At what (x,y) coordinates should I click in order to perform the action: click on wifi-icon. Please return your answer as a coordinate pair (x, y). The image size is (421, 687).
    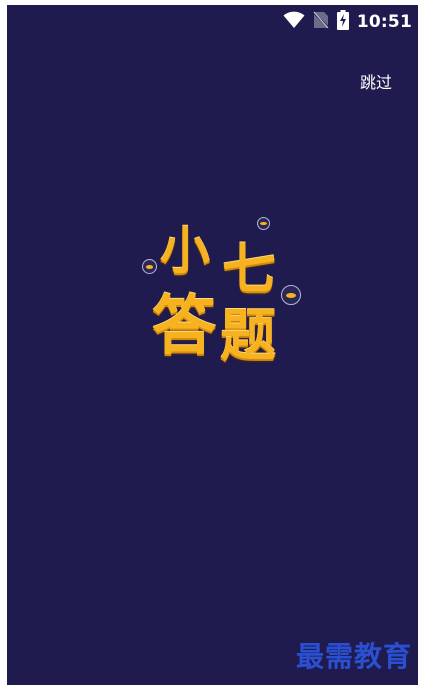
    Looking at the image, I should click on (294, 22).